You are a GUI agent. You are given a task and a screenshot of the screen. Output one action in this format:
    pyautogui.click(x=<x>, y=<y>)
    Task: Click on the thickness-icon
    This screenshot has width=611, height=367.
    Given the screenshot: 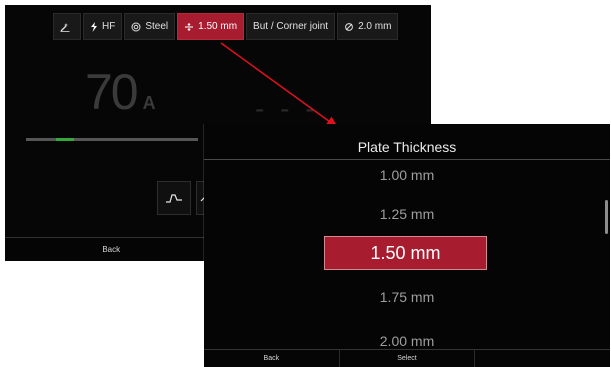 What is the action you would take?
    pyautogui.click(x=189, y=27)
    